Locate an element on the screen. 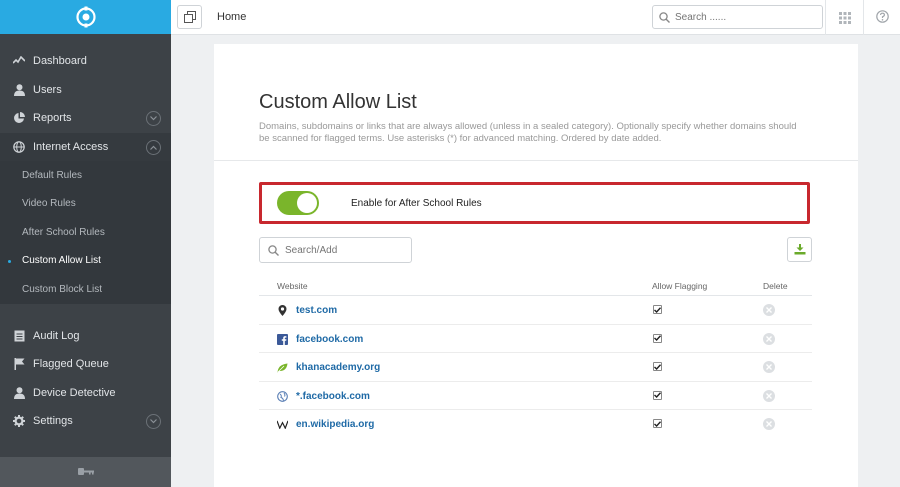 Image resolution: width=900 pixels, height=487 pixels. column-allow-flagging: Allow Flagging is located at coordinates (679, 286).